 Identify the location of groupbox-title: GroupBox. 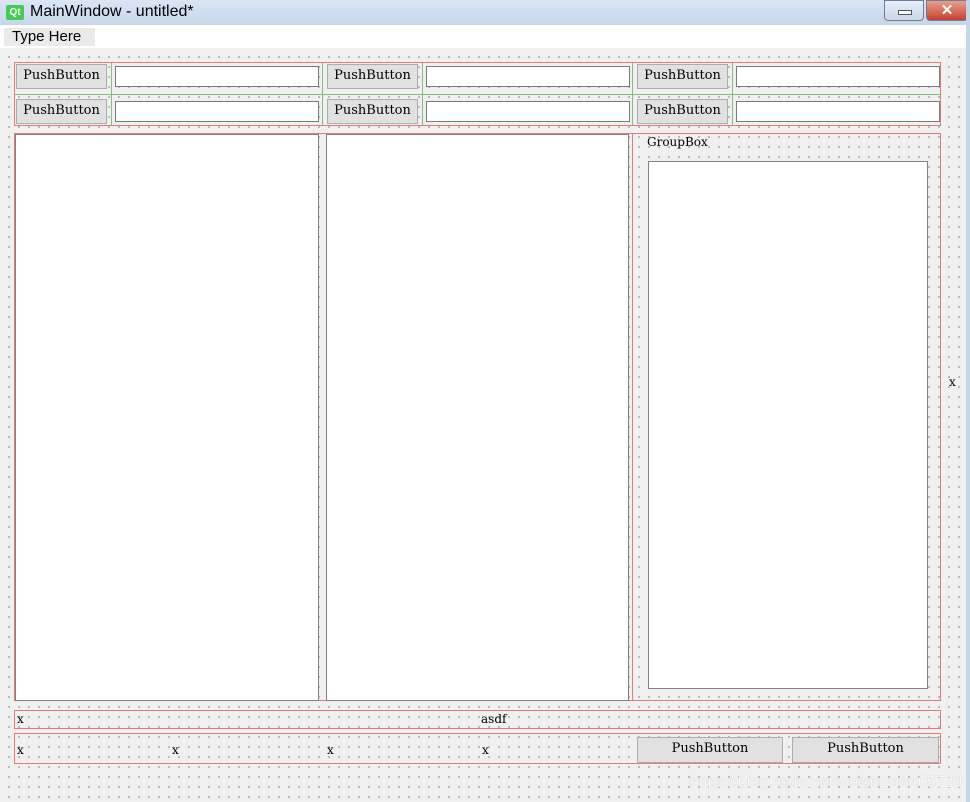
(677, 142).